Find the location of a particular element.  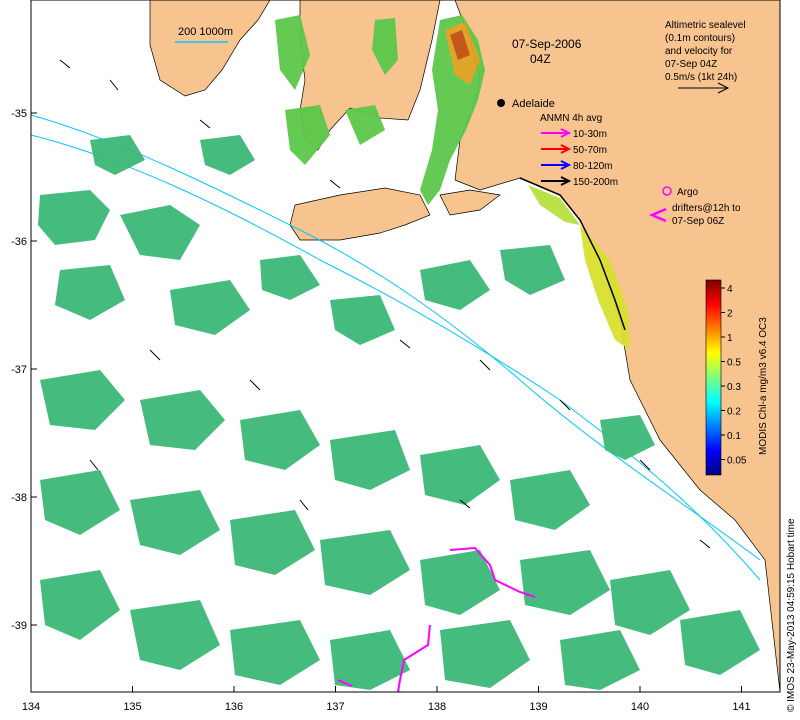

altimetry-line: and velocity for is located at coordinates (699, 51).